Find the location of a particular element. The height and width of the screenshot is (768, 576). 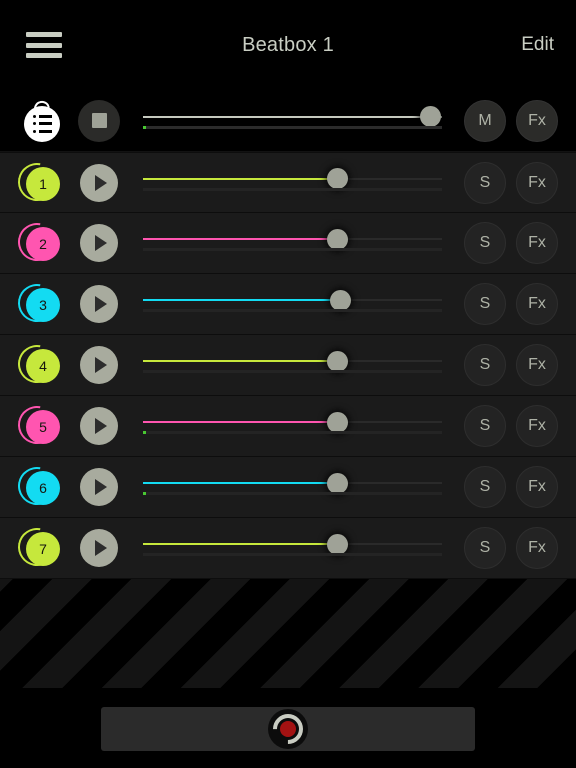

stop-square is located at coordinates (99, 120).